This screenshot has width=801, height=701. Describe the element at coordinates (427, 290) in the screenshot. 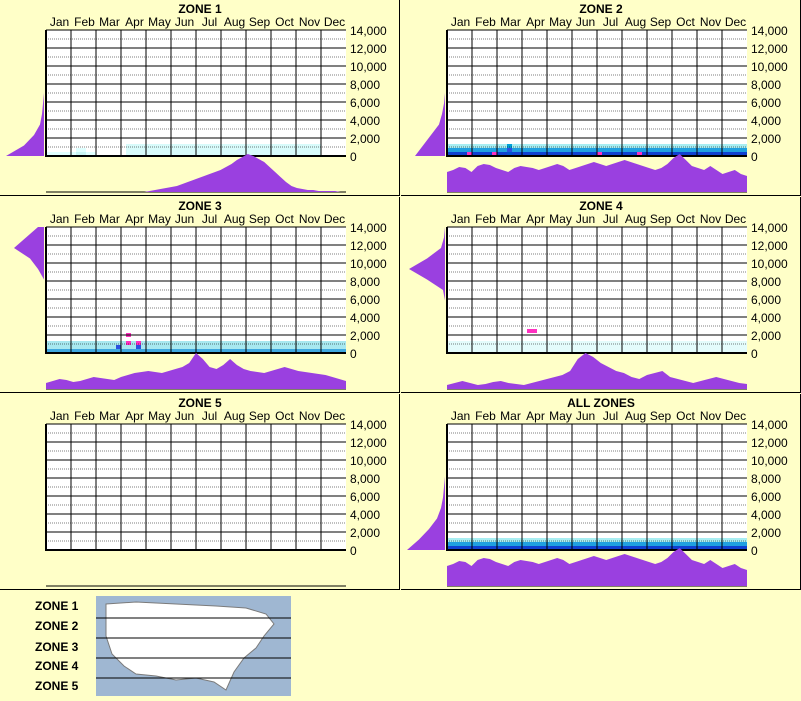

I see `elevation-histogram` at that location.